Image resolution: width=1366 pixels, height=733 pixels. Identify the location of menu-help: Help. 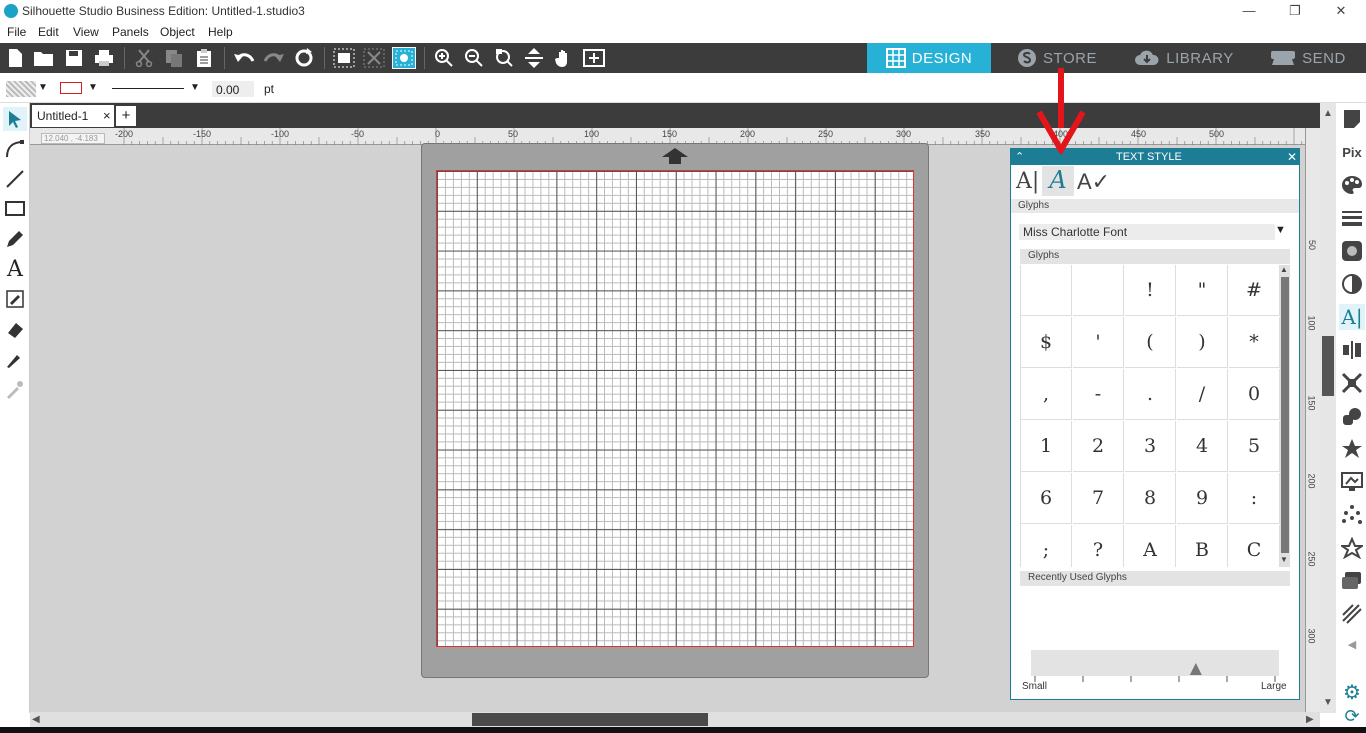
(220, 32).